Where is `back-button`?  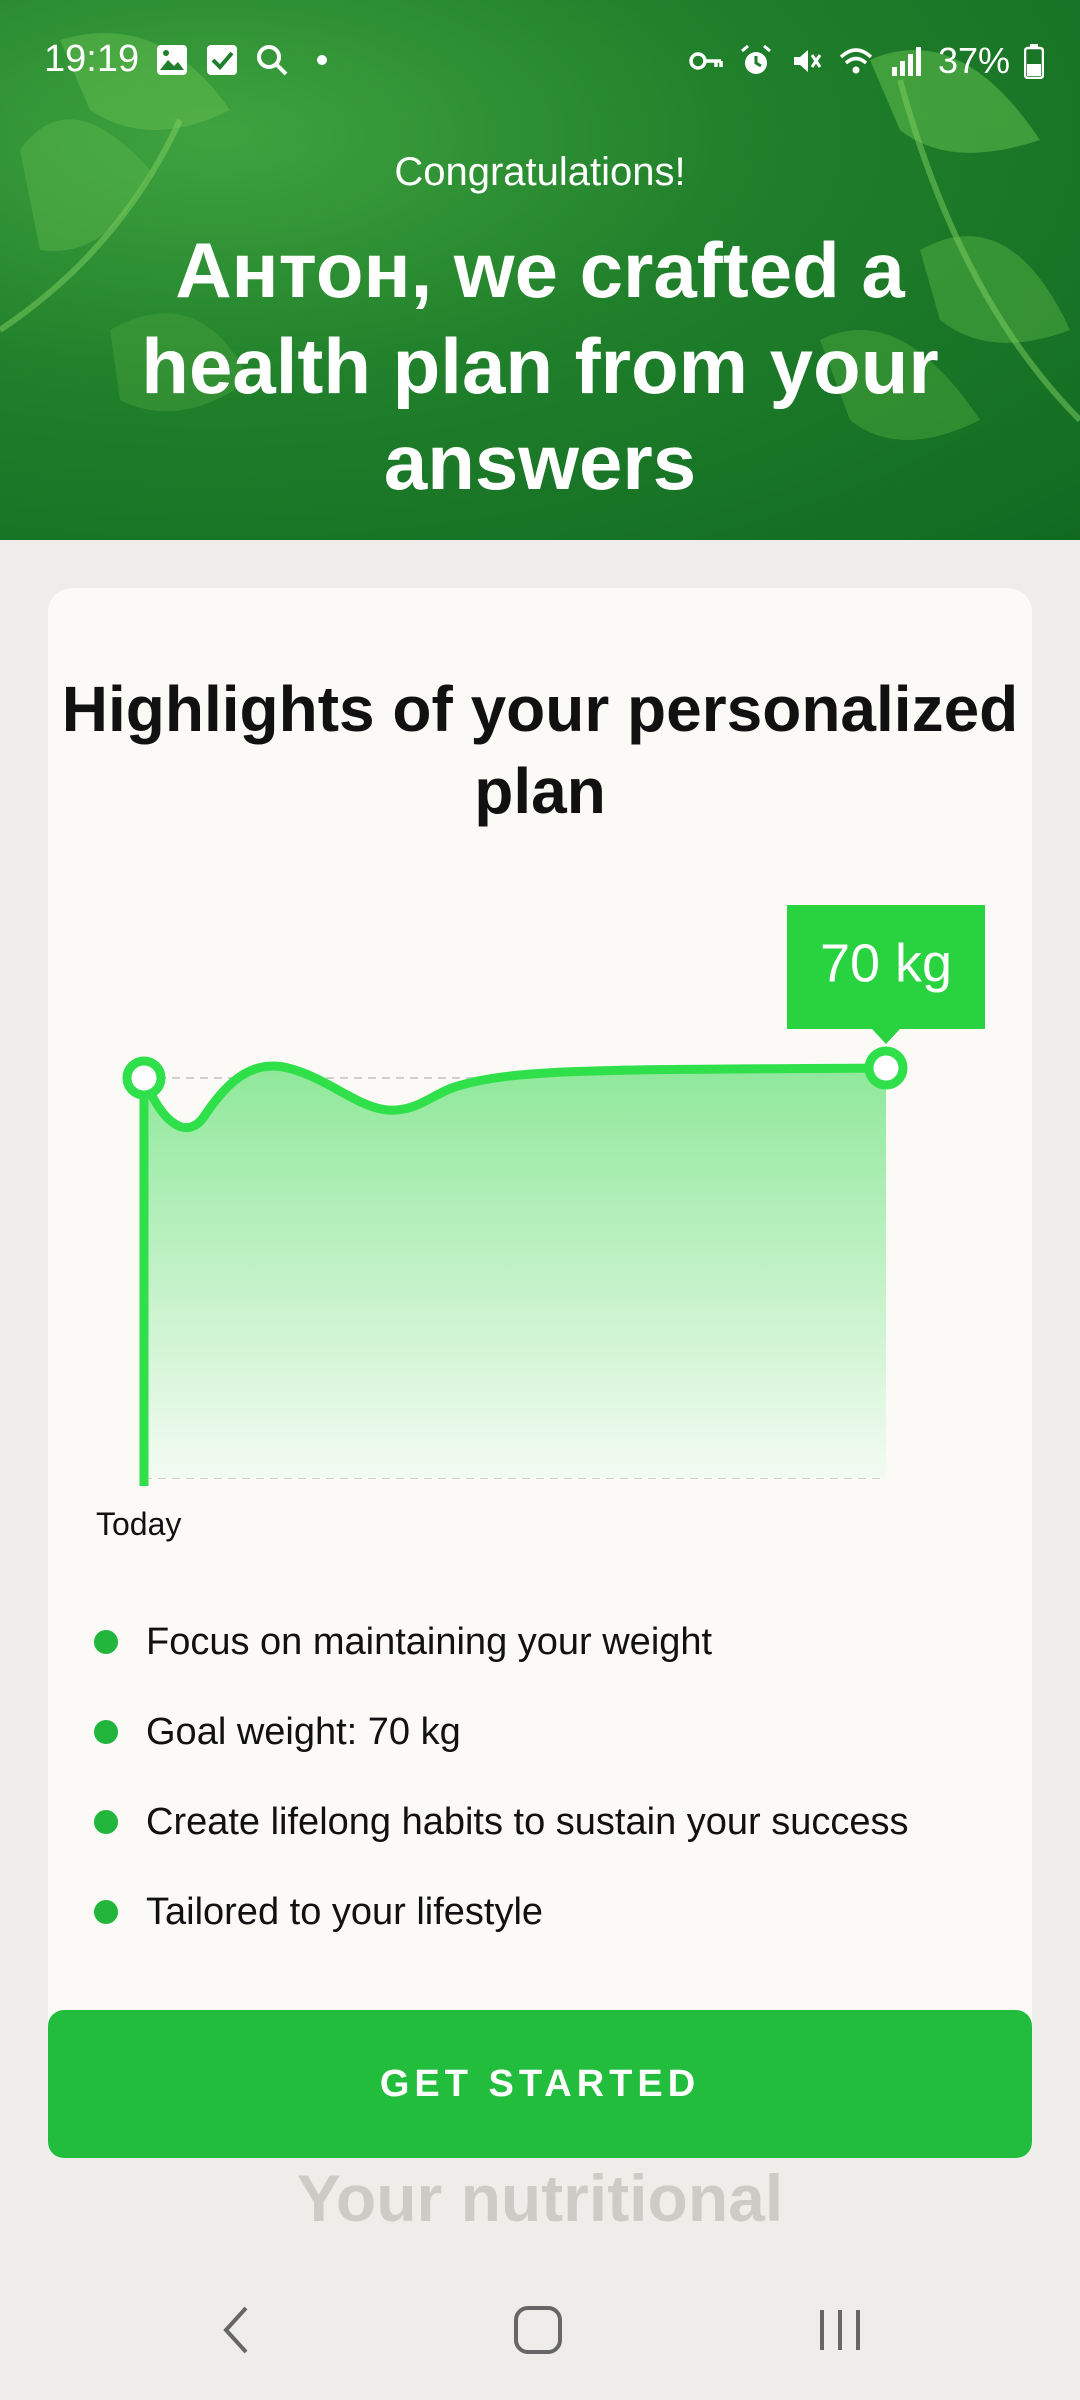 back-button is located at coordinates (236, 2330).